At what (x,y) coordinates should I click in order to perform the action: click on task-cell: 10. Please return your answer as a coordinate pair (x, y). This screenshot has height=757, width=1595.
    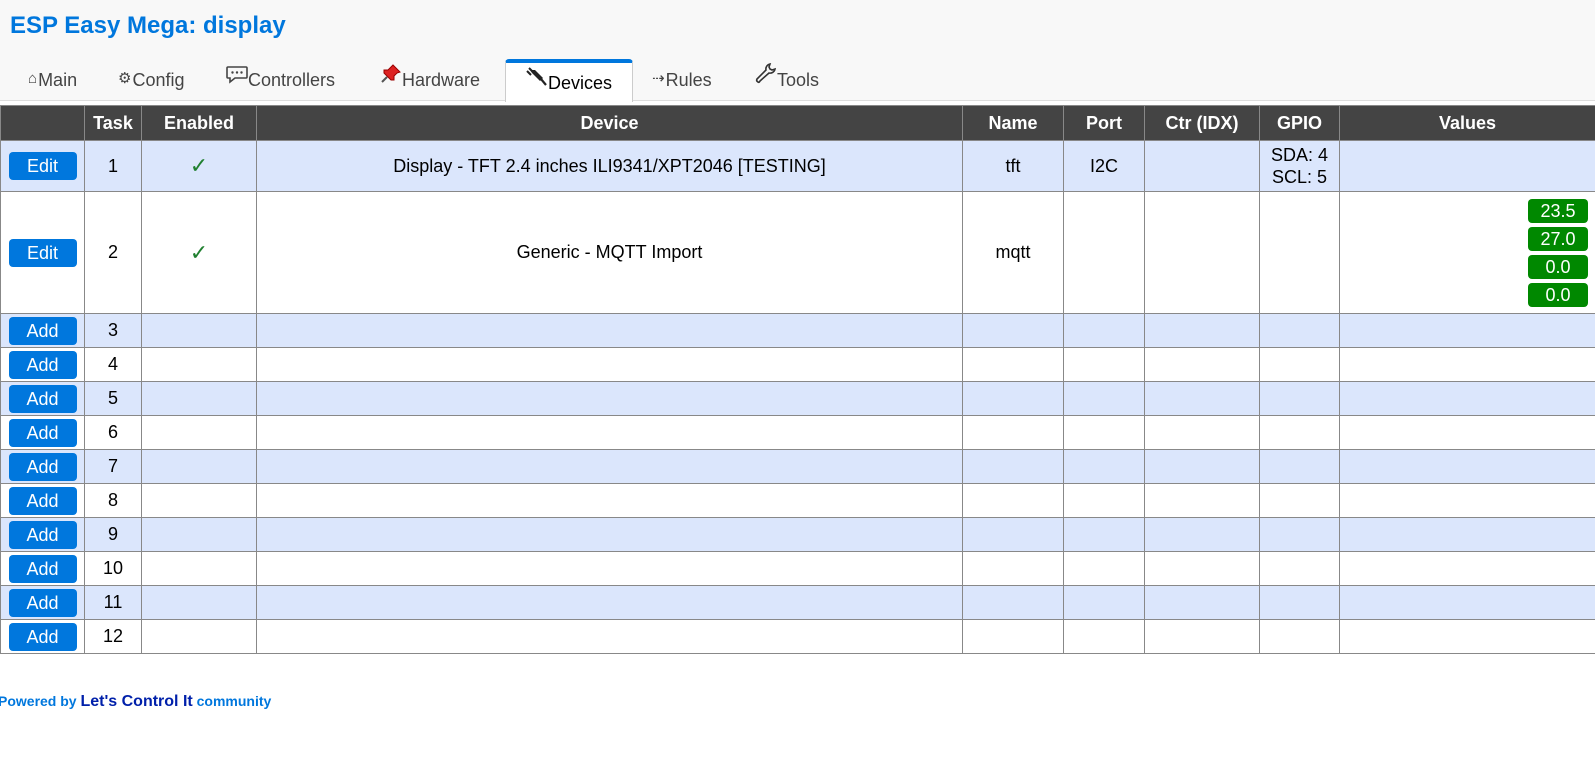
    Looking at the image, I should click on (113, 568).